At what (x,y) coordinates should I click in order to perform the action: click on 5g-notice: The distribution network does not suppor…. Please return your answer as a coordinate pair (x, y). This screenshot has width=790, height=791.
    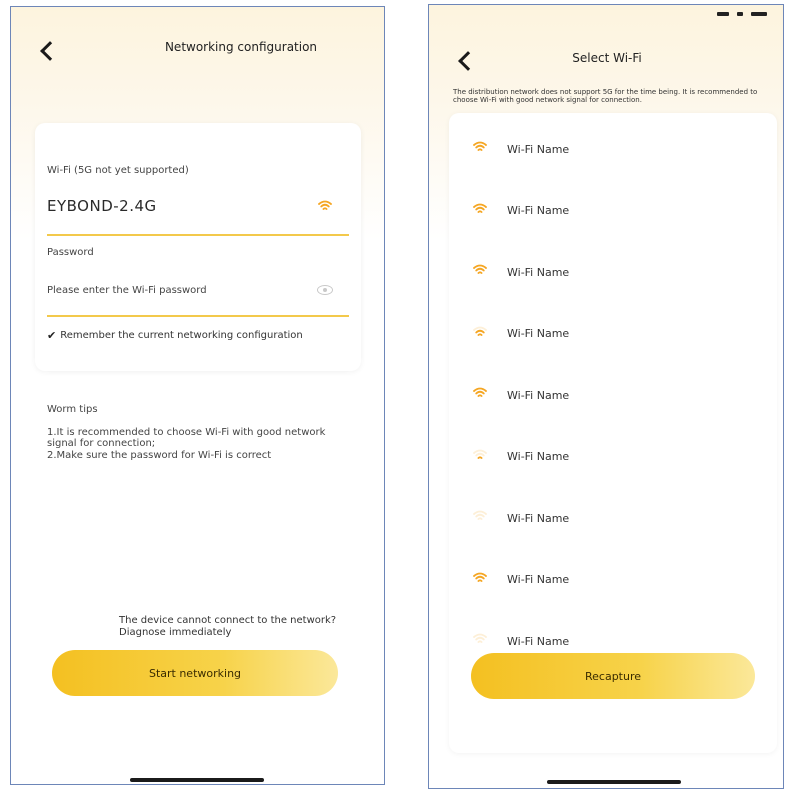
    Looking at the image, I should click on (605, 96).